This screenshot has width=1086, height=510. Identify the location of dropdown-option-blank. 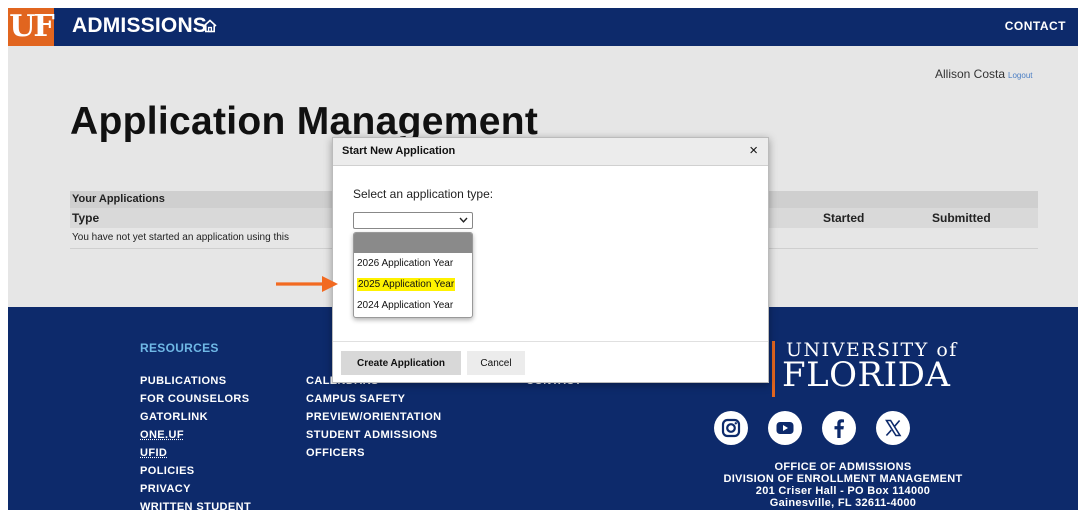
(413, 243).